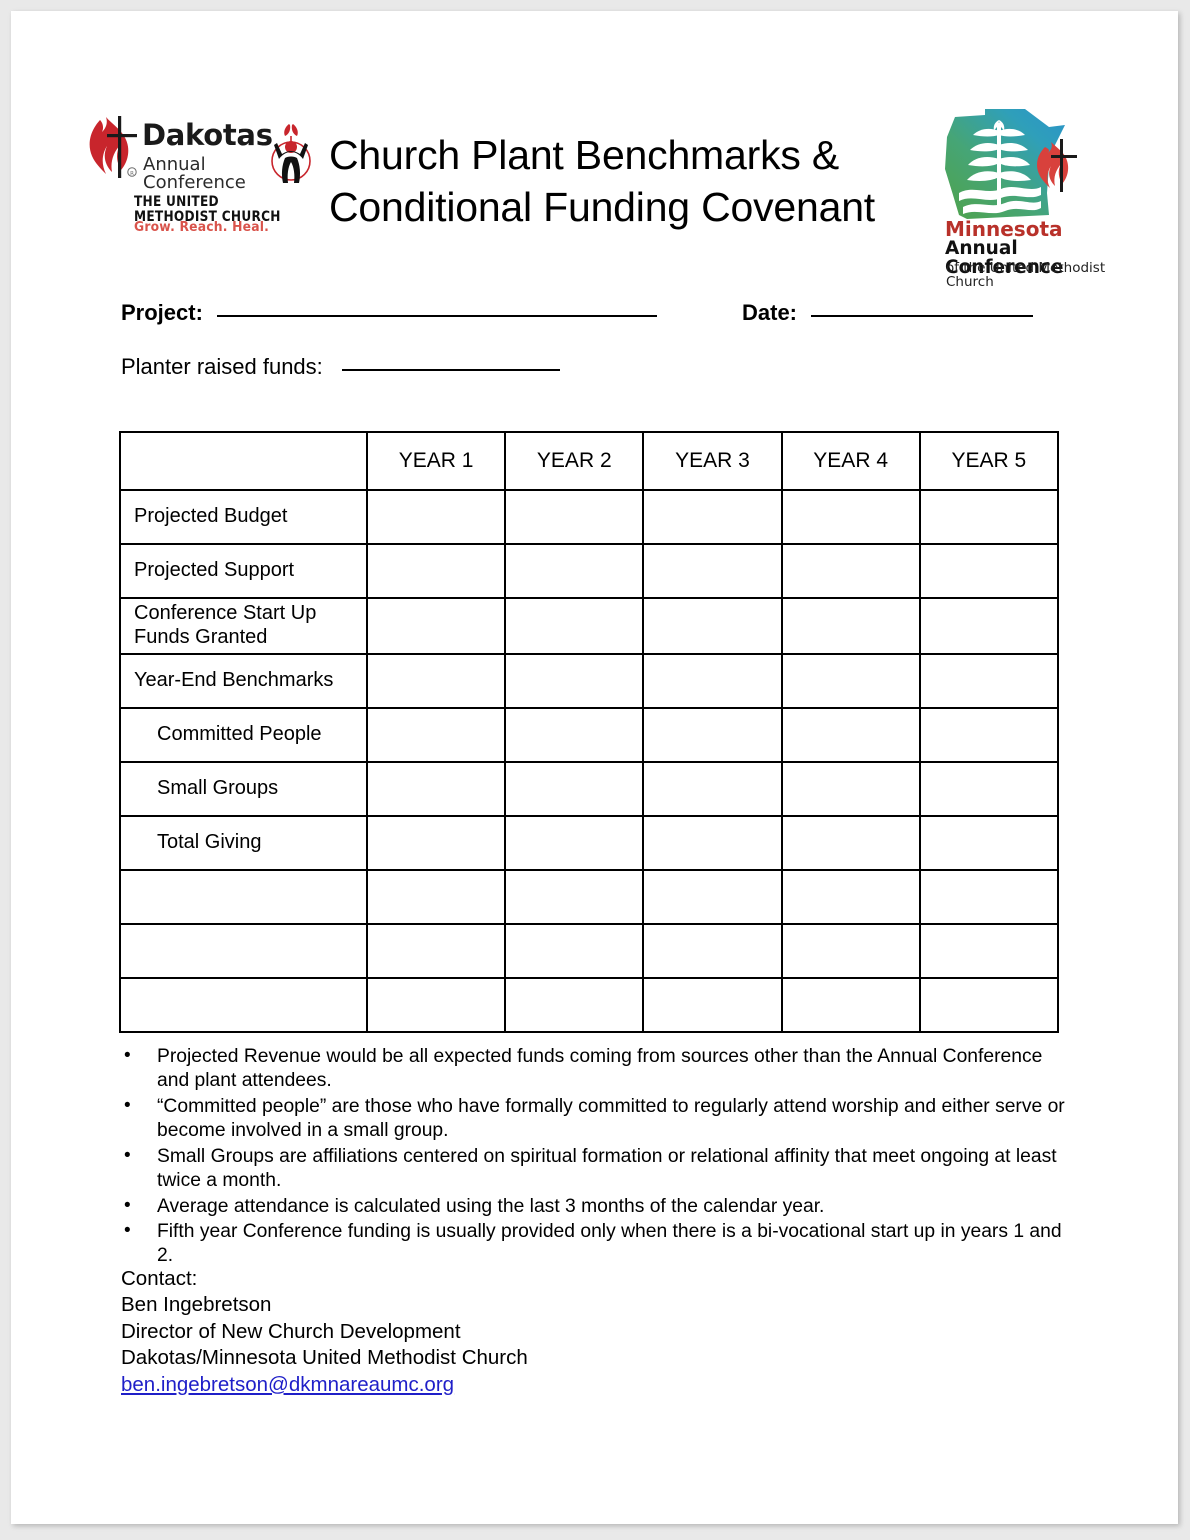 The image size is (1190, 1540). Describe the element at coordinates (243, 571) in the screenshot. I see `row-label: Projected Support` at that location.